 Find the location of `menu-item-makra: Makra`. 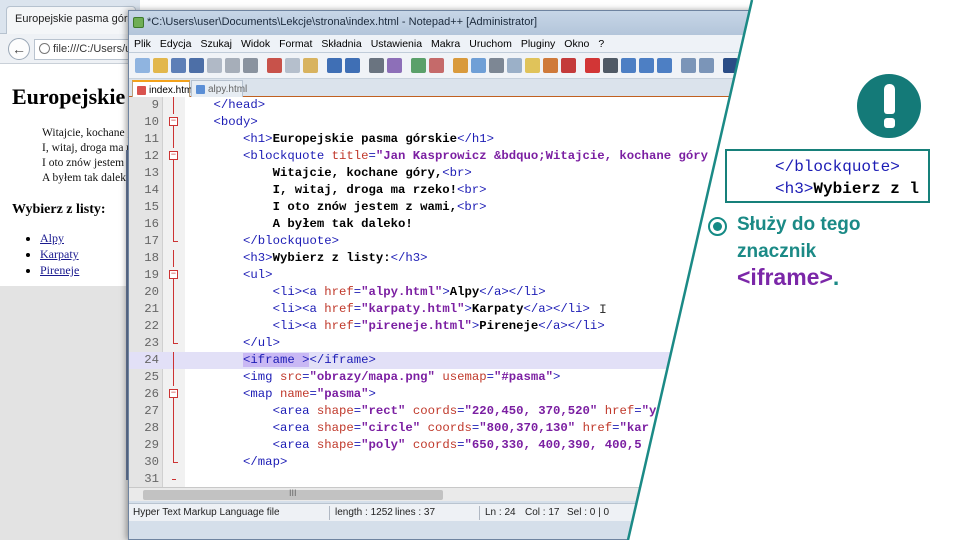

menu-item-makra: Makra is located at coordinates (445, 42).